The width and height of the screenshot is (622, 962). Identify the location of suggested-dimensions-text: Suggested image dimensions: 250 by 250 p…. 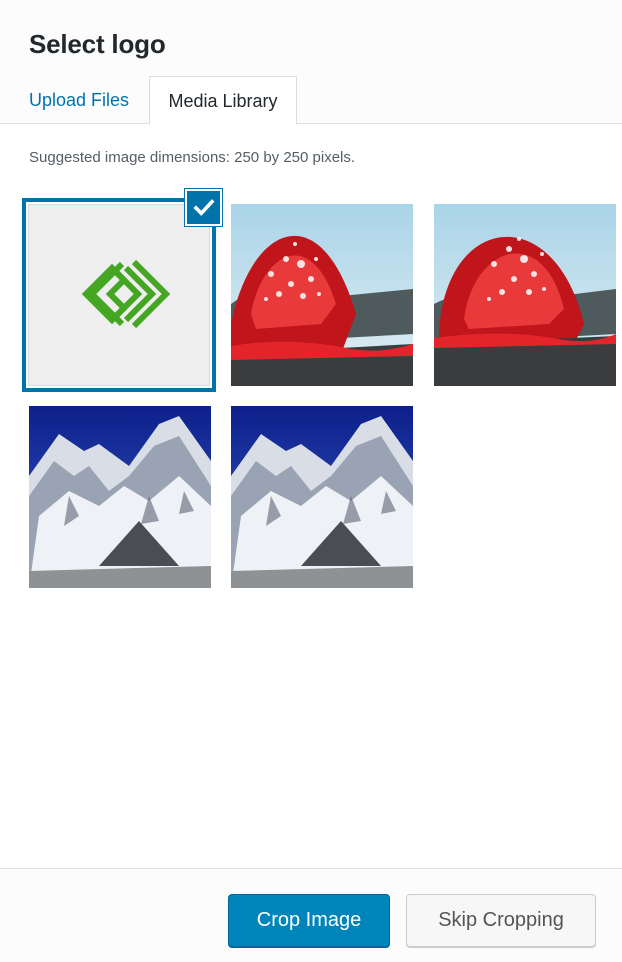
(192, 157).